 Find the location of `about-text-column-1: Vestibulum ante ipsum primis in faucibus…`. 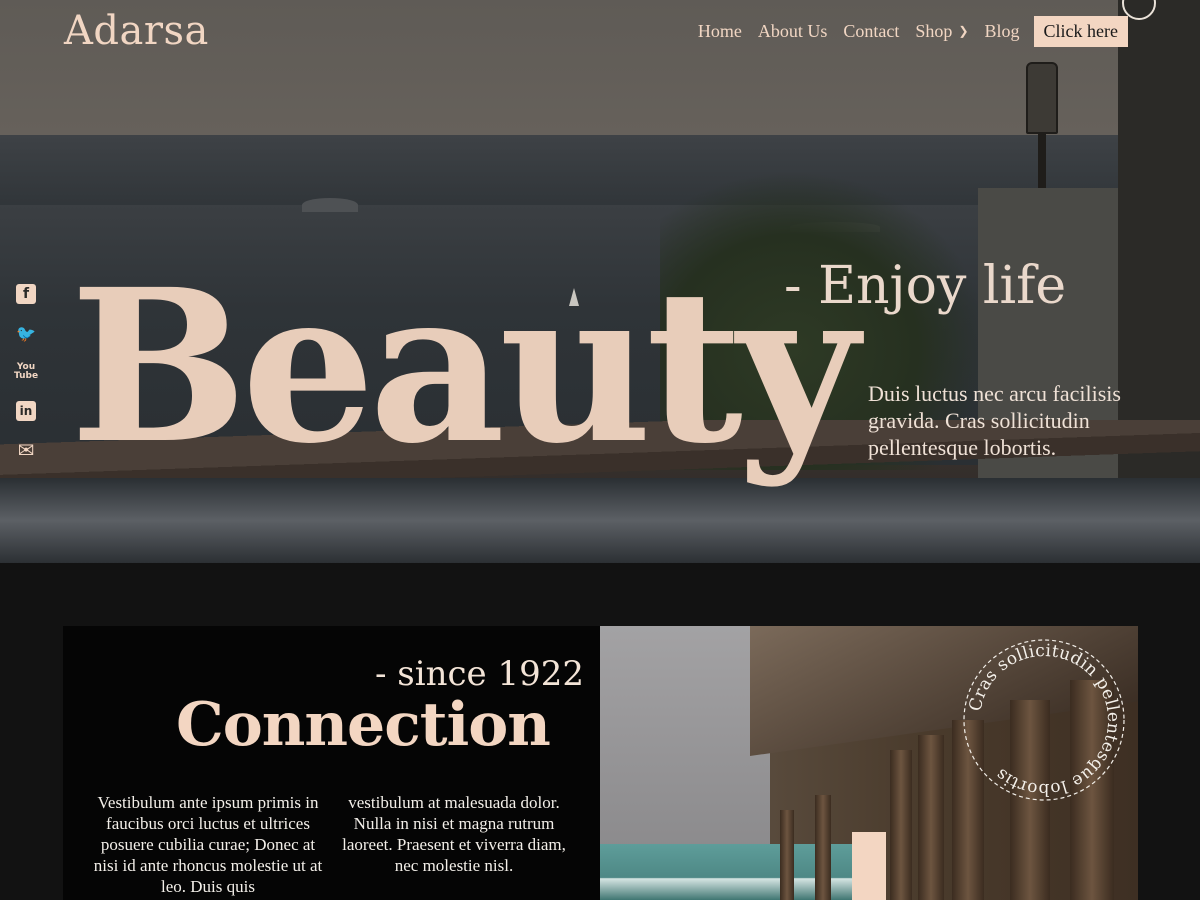

about-text-column-1: Vestibulum ante ipsum primis in faucibus… is located at coordinates (208, 844).